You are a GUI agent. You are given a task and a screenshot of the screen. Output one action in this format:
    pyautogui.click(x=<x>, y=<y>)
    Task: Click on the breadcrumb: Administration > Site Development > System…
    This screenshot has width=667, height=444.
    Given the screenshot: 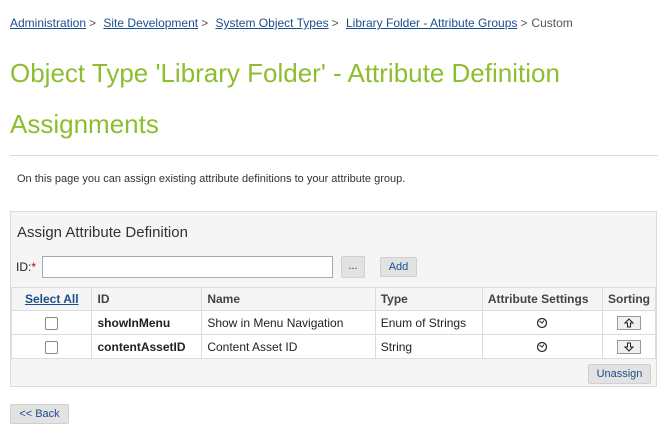 What is the action you would take?
    pyautogui.click(x=291, y=23)
    